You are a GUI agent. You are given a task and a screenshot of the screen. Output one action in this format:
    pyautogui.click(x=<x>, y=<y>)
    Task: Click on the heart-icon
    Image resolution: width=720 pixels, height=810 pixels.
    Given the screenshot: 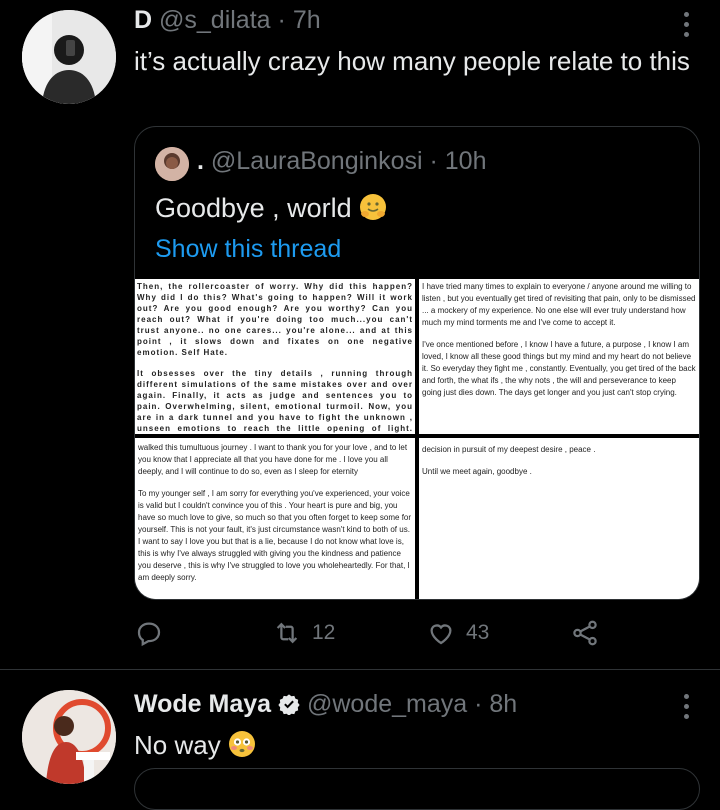 What is the action you would take?
    pyautogui.click(x=441, y=634)
    